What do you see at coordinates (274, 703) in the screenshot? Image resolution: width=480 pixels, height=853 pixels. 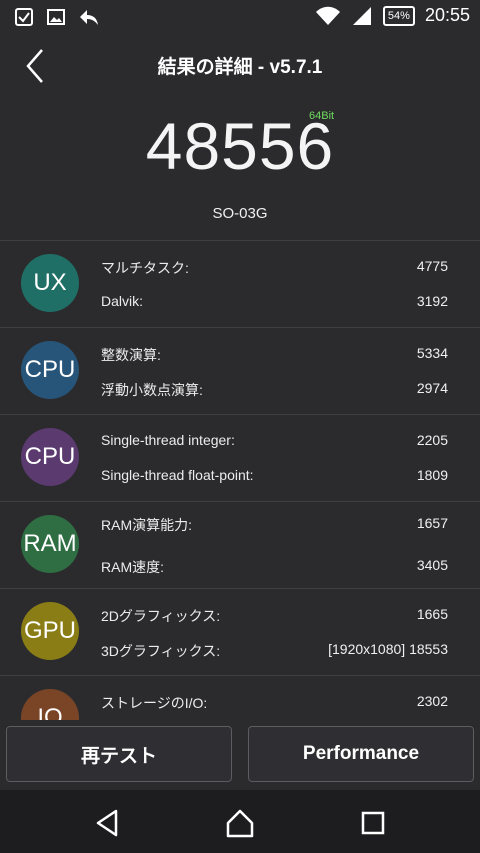 I see `list-item: ストレージのI/O: 2302` at bounding box center [274, 703].